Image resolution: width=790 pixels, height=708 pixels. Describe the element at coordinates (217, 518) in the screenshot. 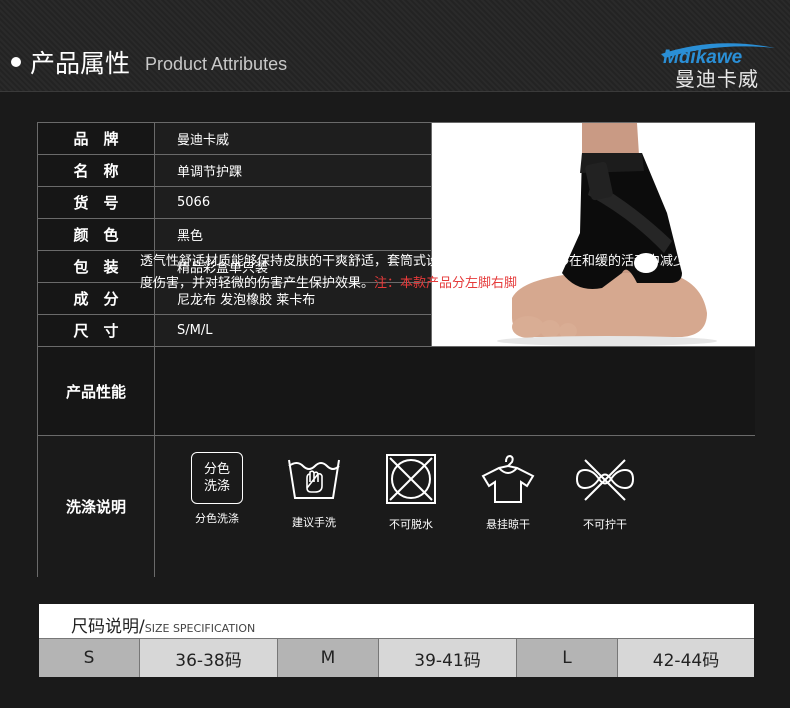

I see `care-caption: 分色洗涤` at that location.